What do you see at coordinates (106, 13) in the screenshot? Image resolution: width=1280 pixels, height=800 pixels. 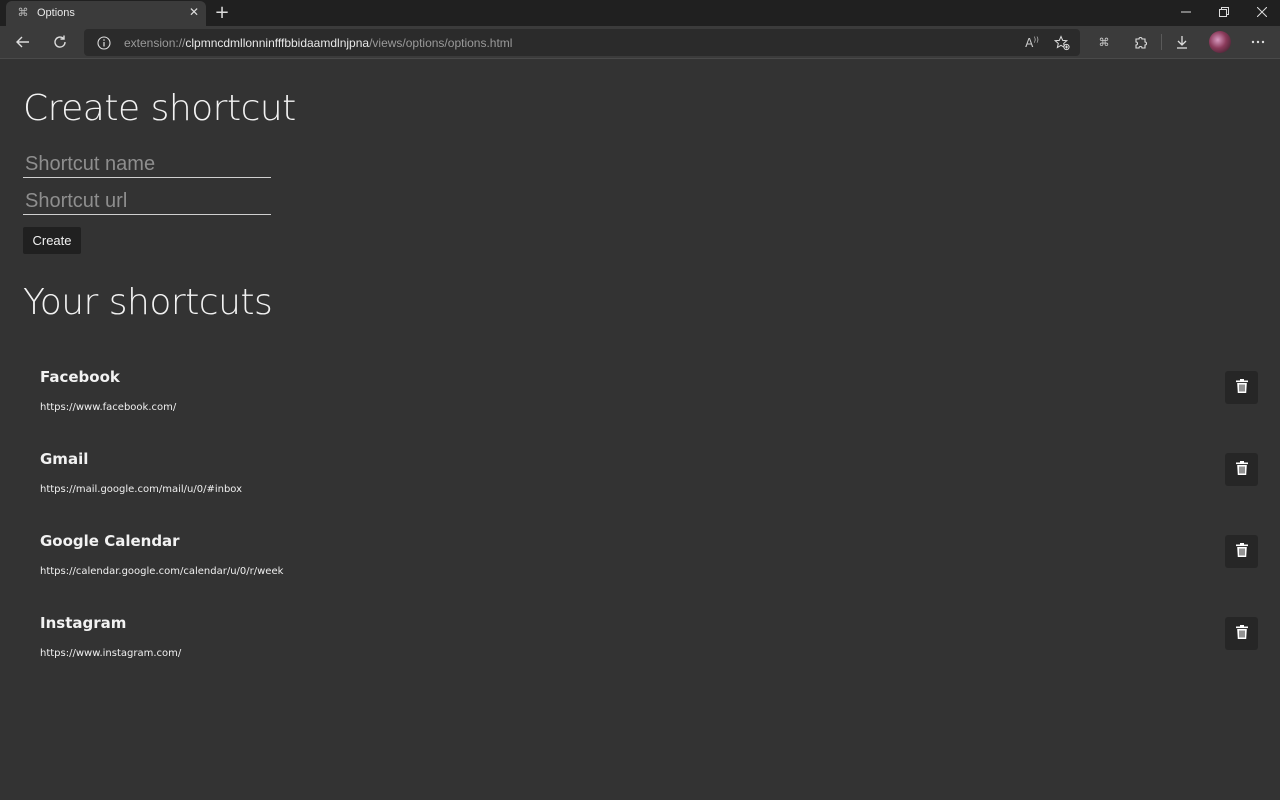 I see `browser-tab: ⌘ Options ✕` at bounding box center [106, 13].